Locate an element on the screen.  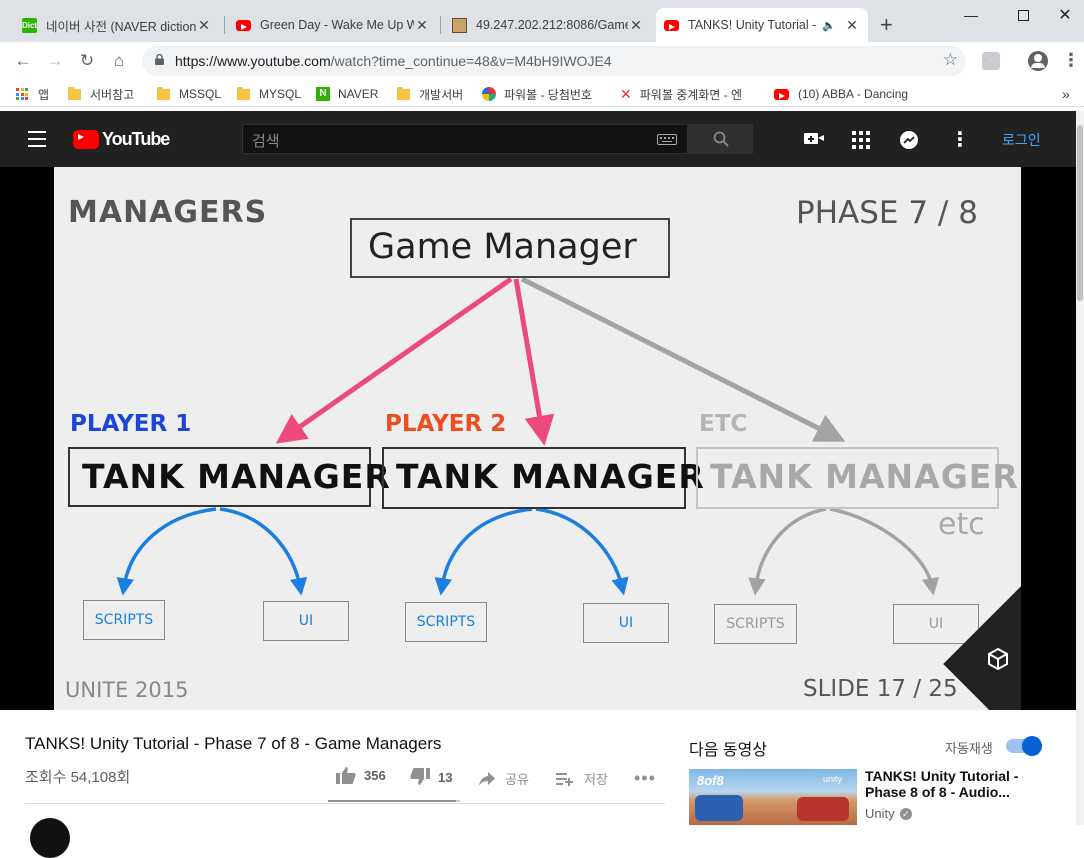
bookmark-folder-mysql: MYSQL is located at coordinates (269, 94).